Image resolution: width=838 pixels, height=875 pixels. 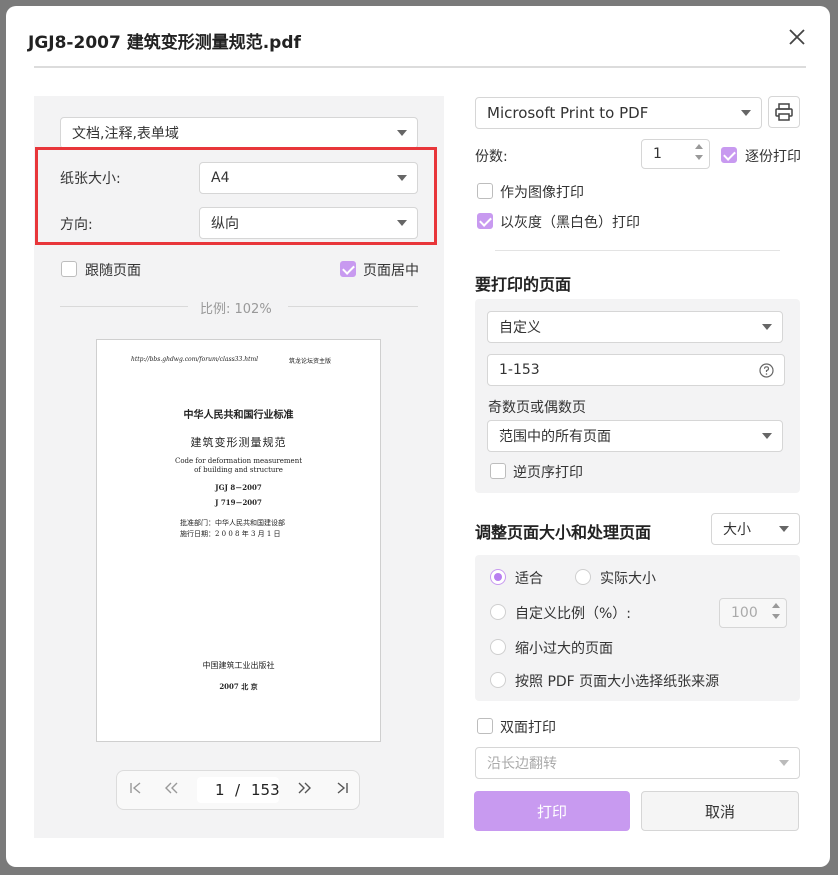 I want to click on dialog-title: JGJ8-2007 建筑变形测量规范.pdf, so click(x=164, y=43).